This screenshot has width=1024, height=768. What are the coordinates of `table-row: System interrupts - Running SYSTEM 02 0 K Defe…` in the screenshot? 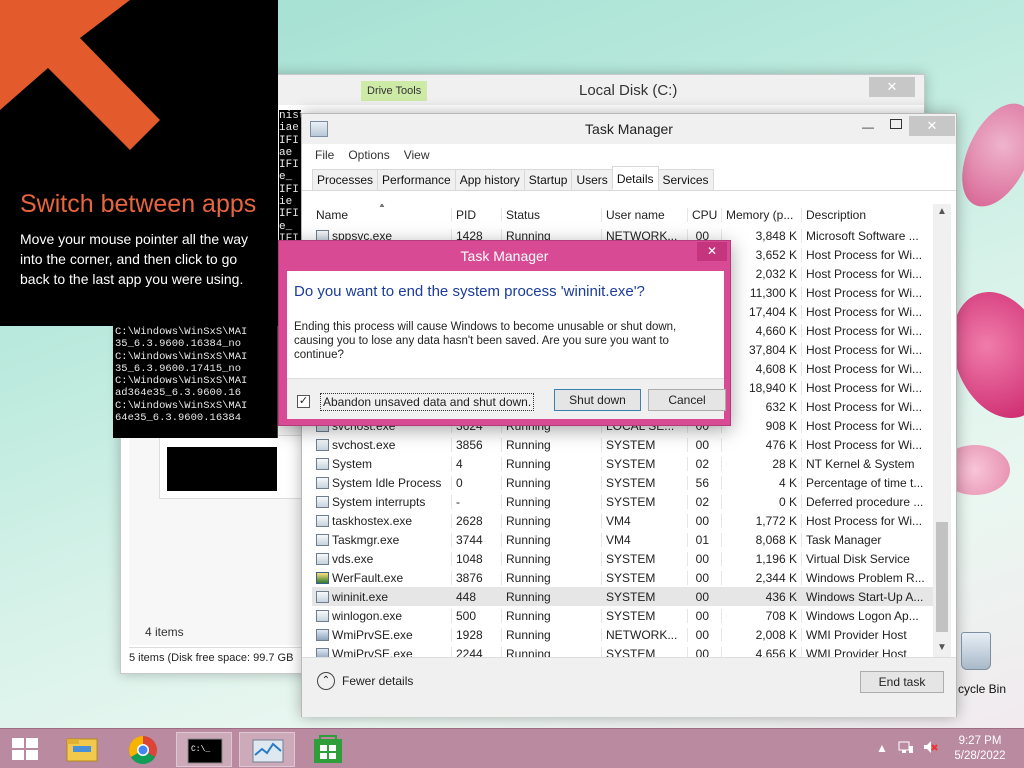 It's located at (631, 501).